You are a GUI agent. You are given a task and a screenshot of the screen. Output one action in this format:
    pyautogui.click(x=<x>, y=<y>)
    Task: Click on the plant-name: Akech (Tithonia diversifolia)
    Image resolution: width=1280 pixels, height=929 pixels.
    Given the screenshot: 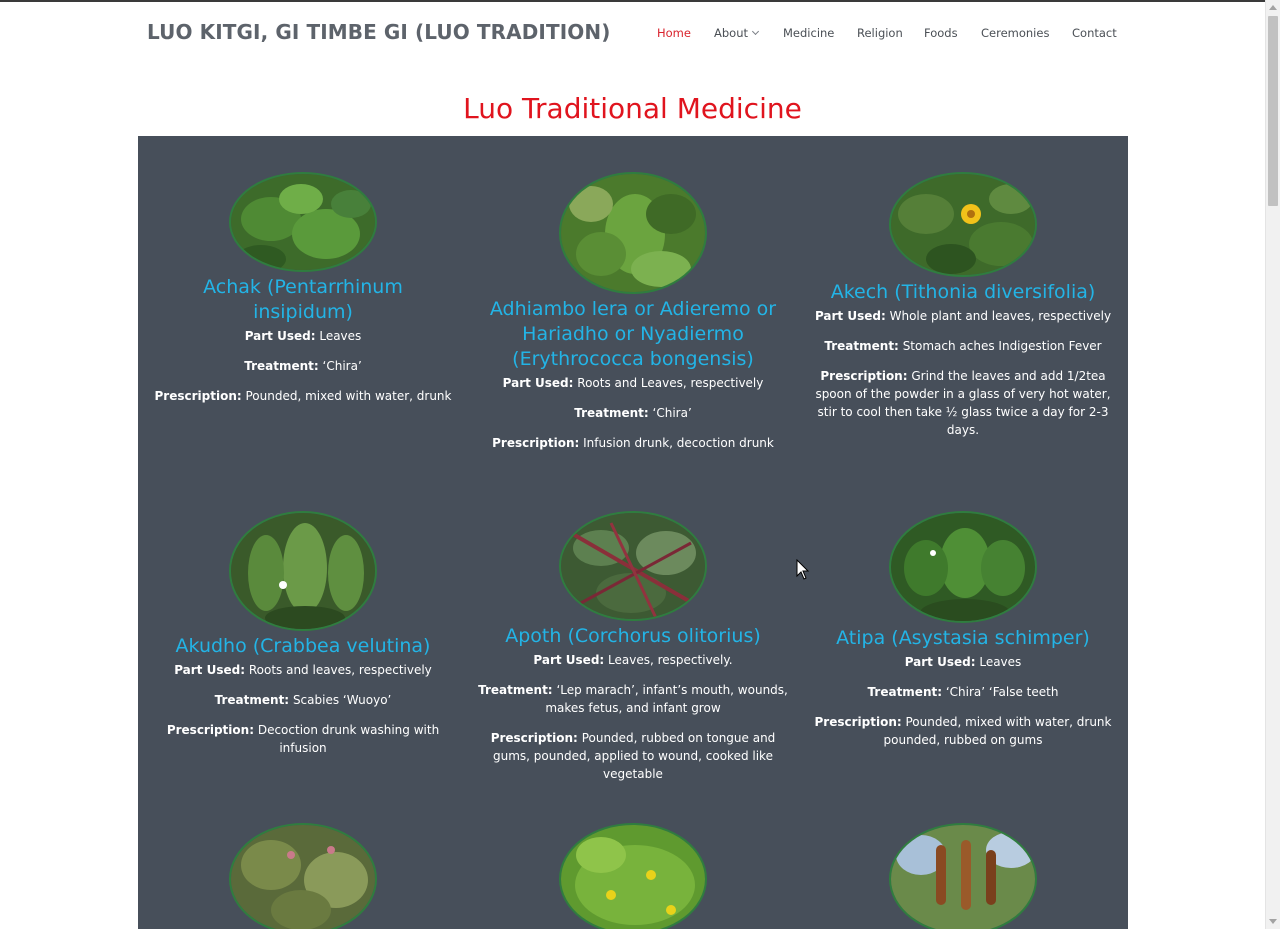 What is the action you would take?
    pyautogui.click(x=963, y=292)
    